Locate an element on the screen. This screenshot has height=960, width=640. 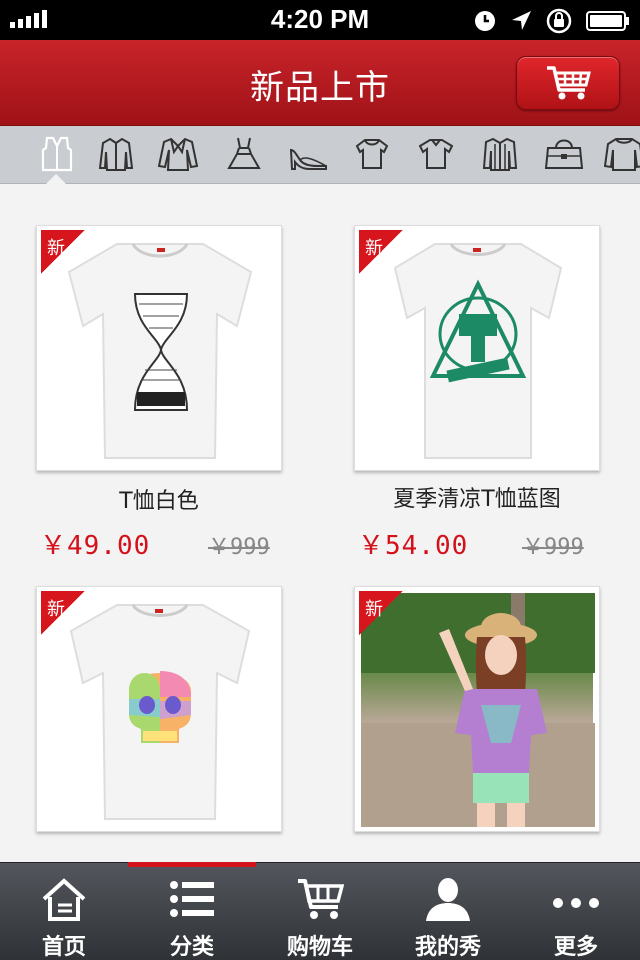
category-tshirt is located at coordinates (436, 154).